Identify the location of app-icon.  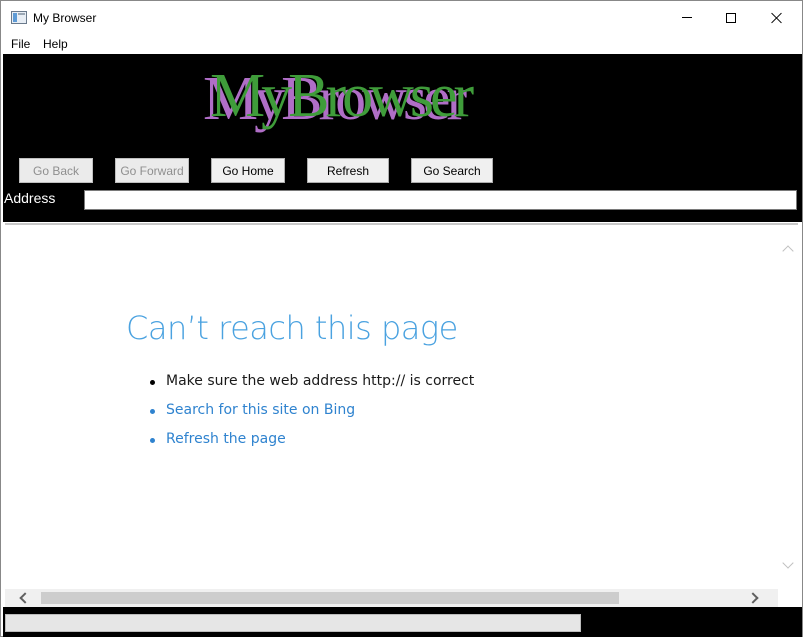
(19, 17).